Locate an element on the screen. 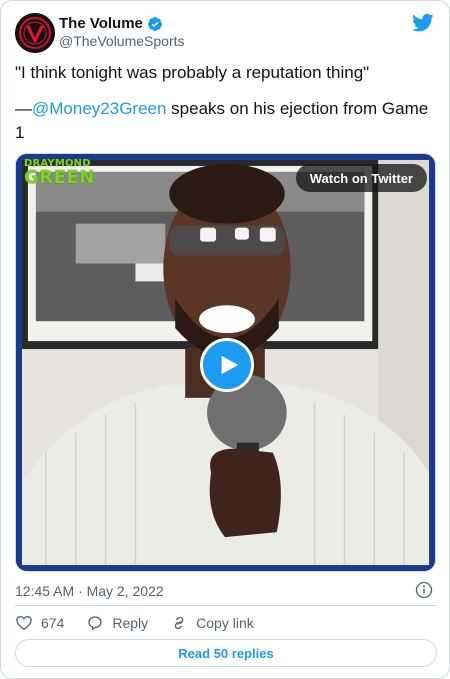 This screenshot has width=450, height=679. reply-icon is located at coordinates (95, 623).